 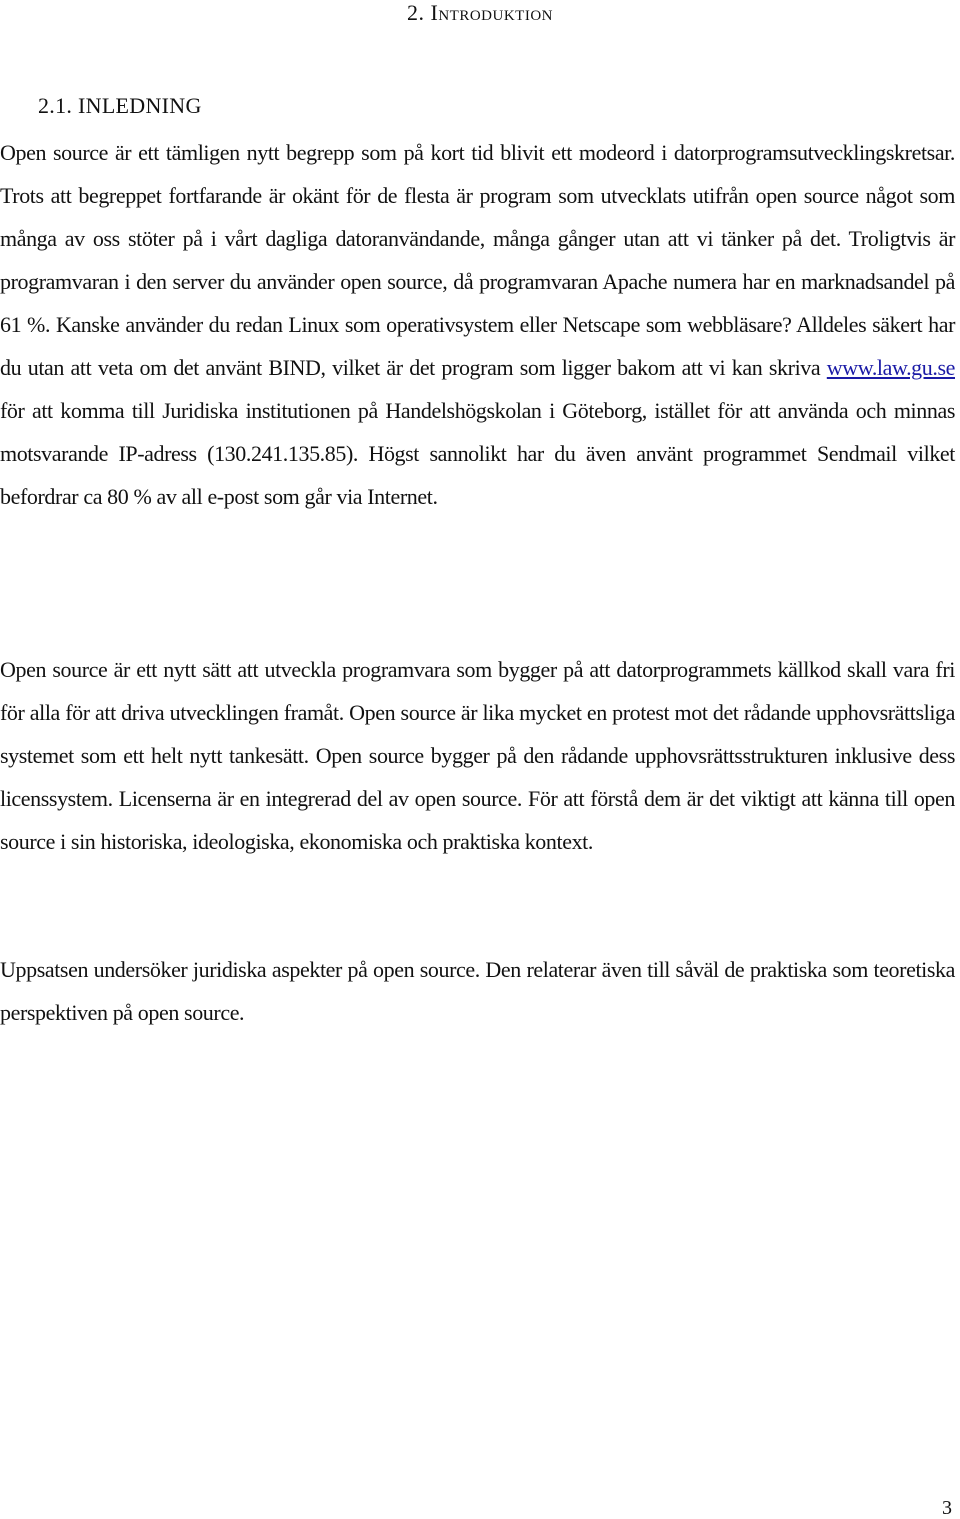 I want to click on page-number: 3, so click(x=947, y=1508).